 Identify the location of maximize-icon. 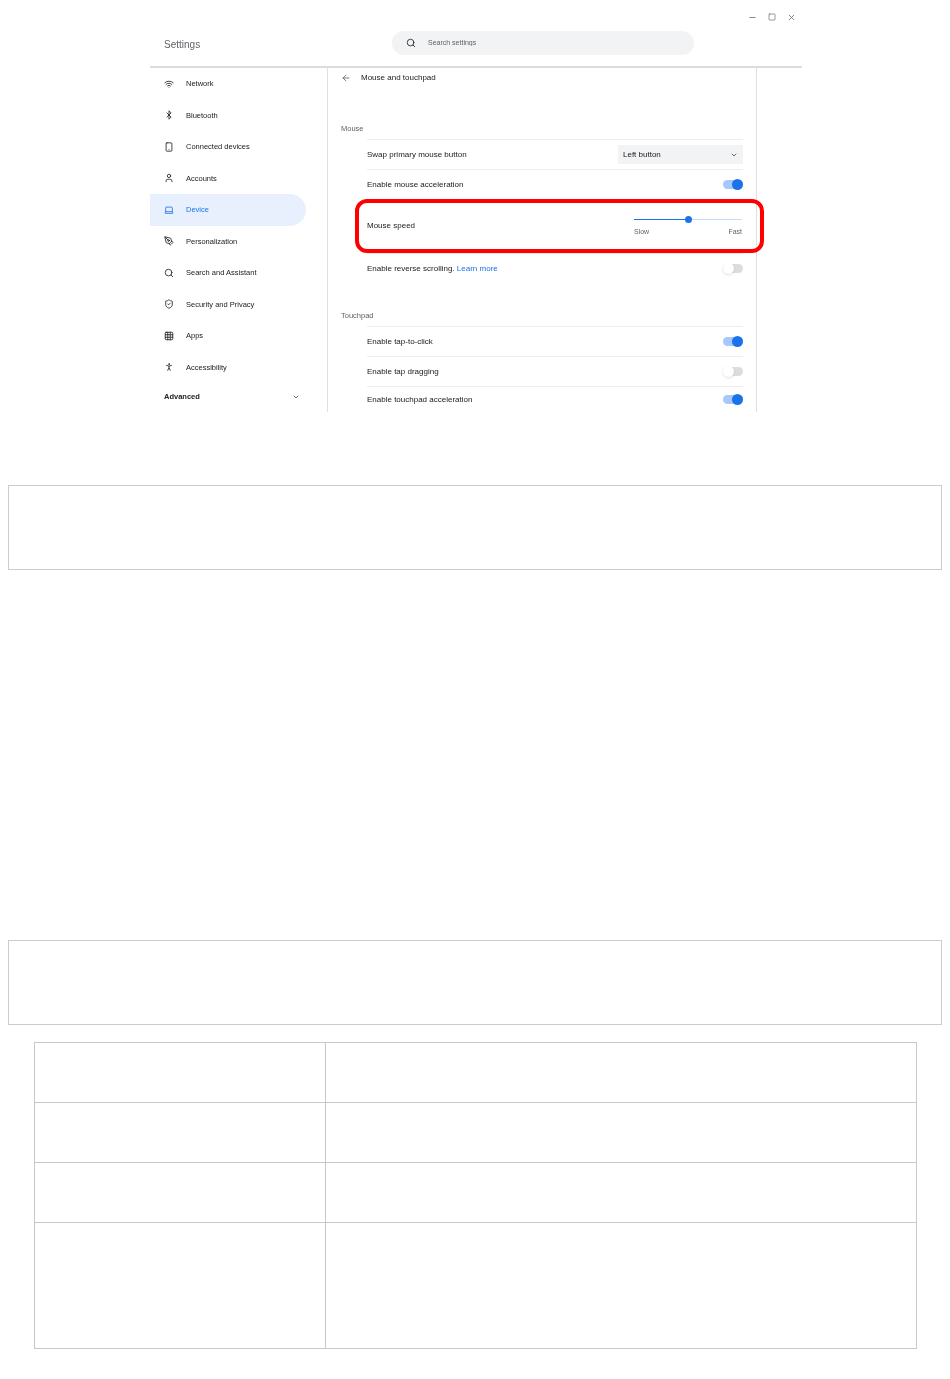
(772, 17).